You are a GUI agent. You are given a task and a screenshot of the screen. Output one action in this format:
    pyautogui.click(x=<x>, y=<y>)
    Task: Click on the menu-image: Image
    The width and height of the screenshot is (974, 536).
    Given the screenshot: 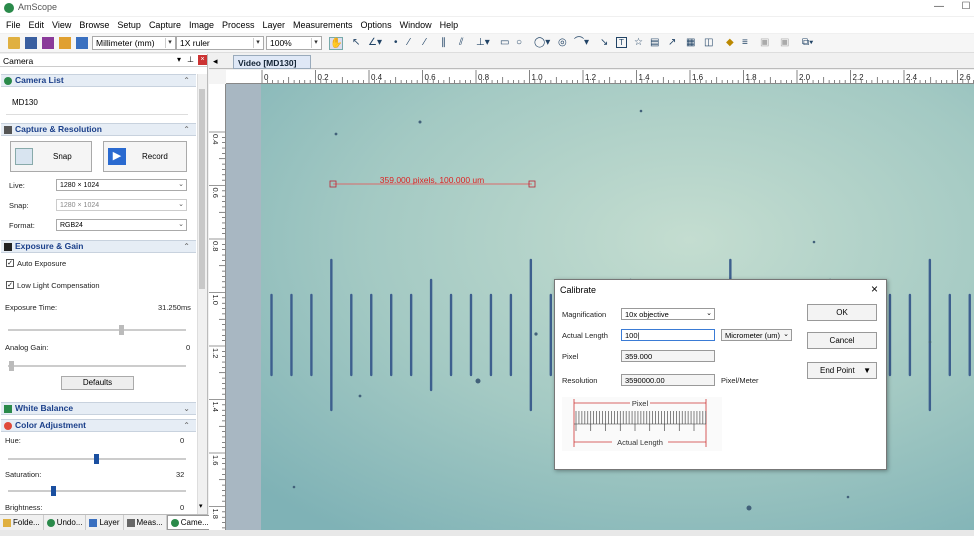 What is the action you would take?
    pyautogui.click(x=201, y=25)
    